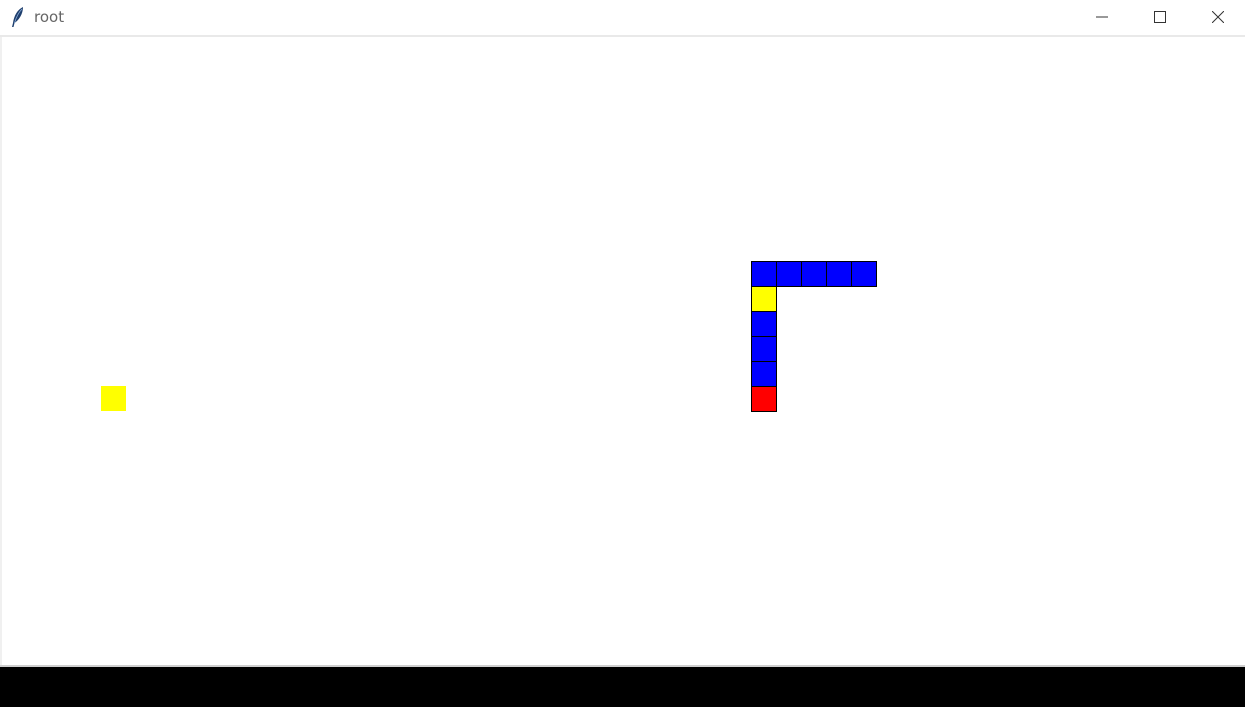  I want to click on feather-icon, so click(18, 17).